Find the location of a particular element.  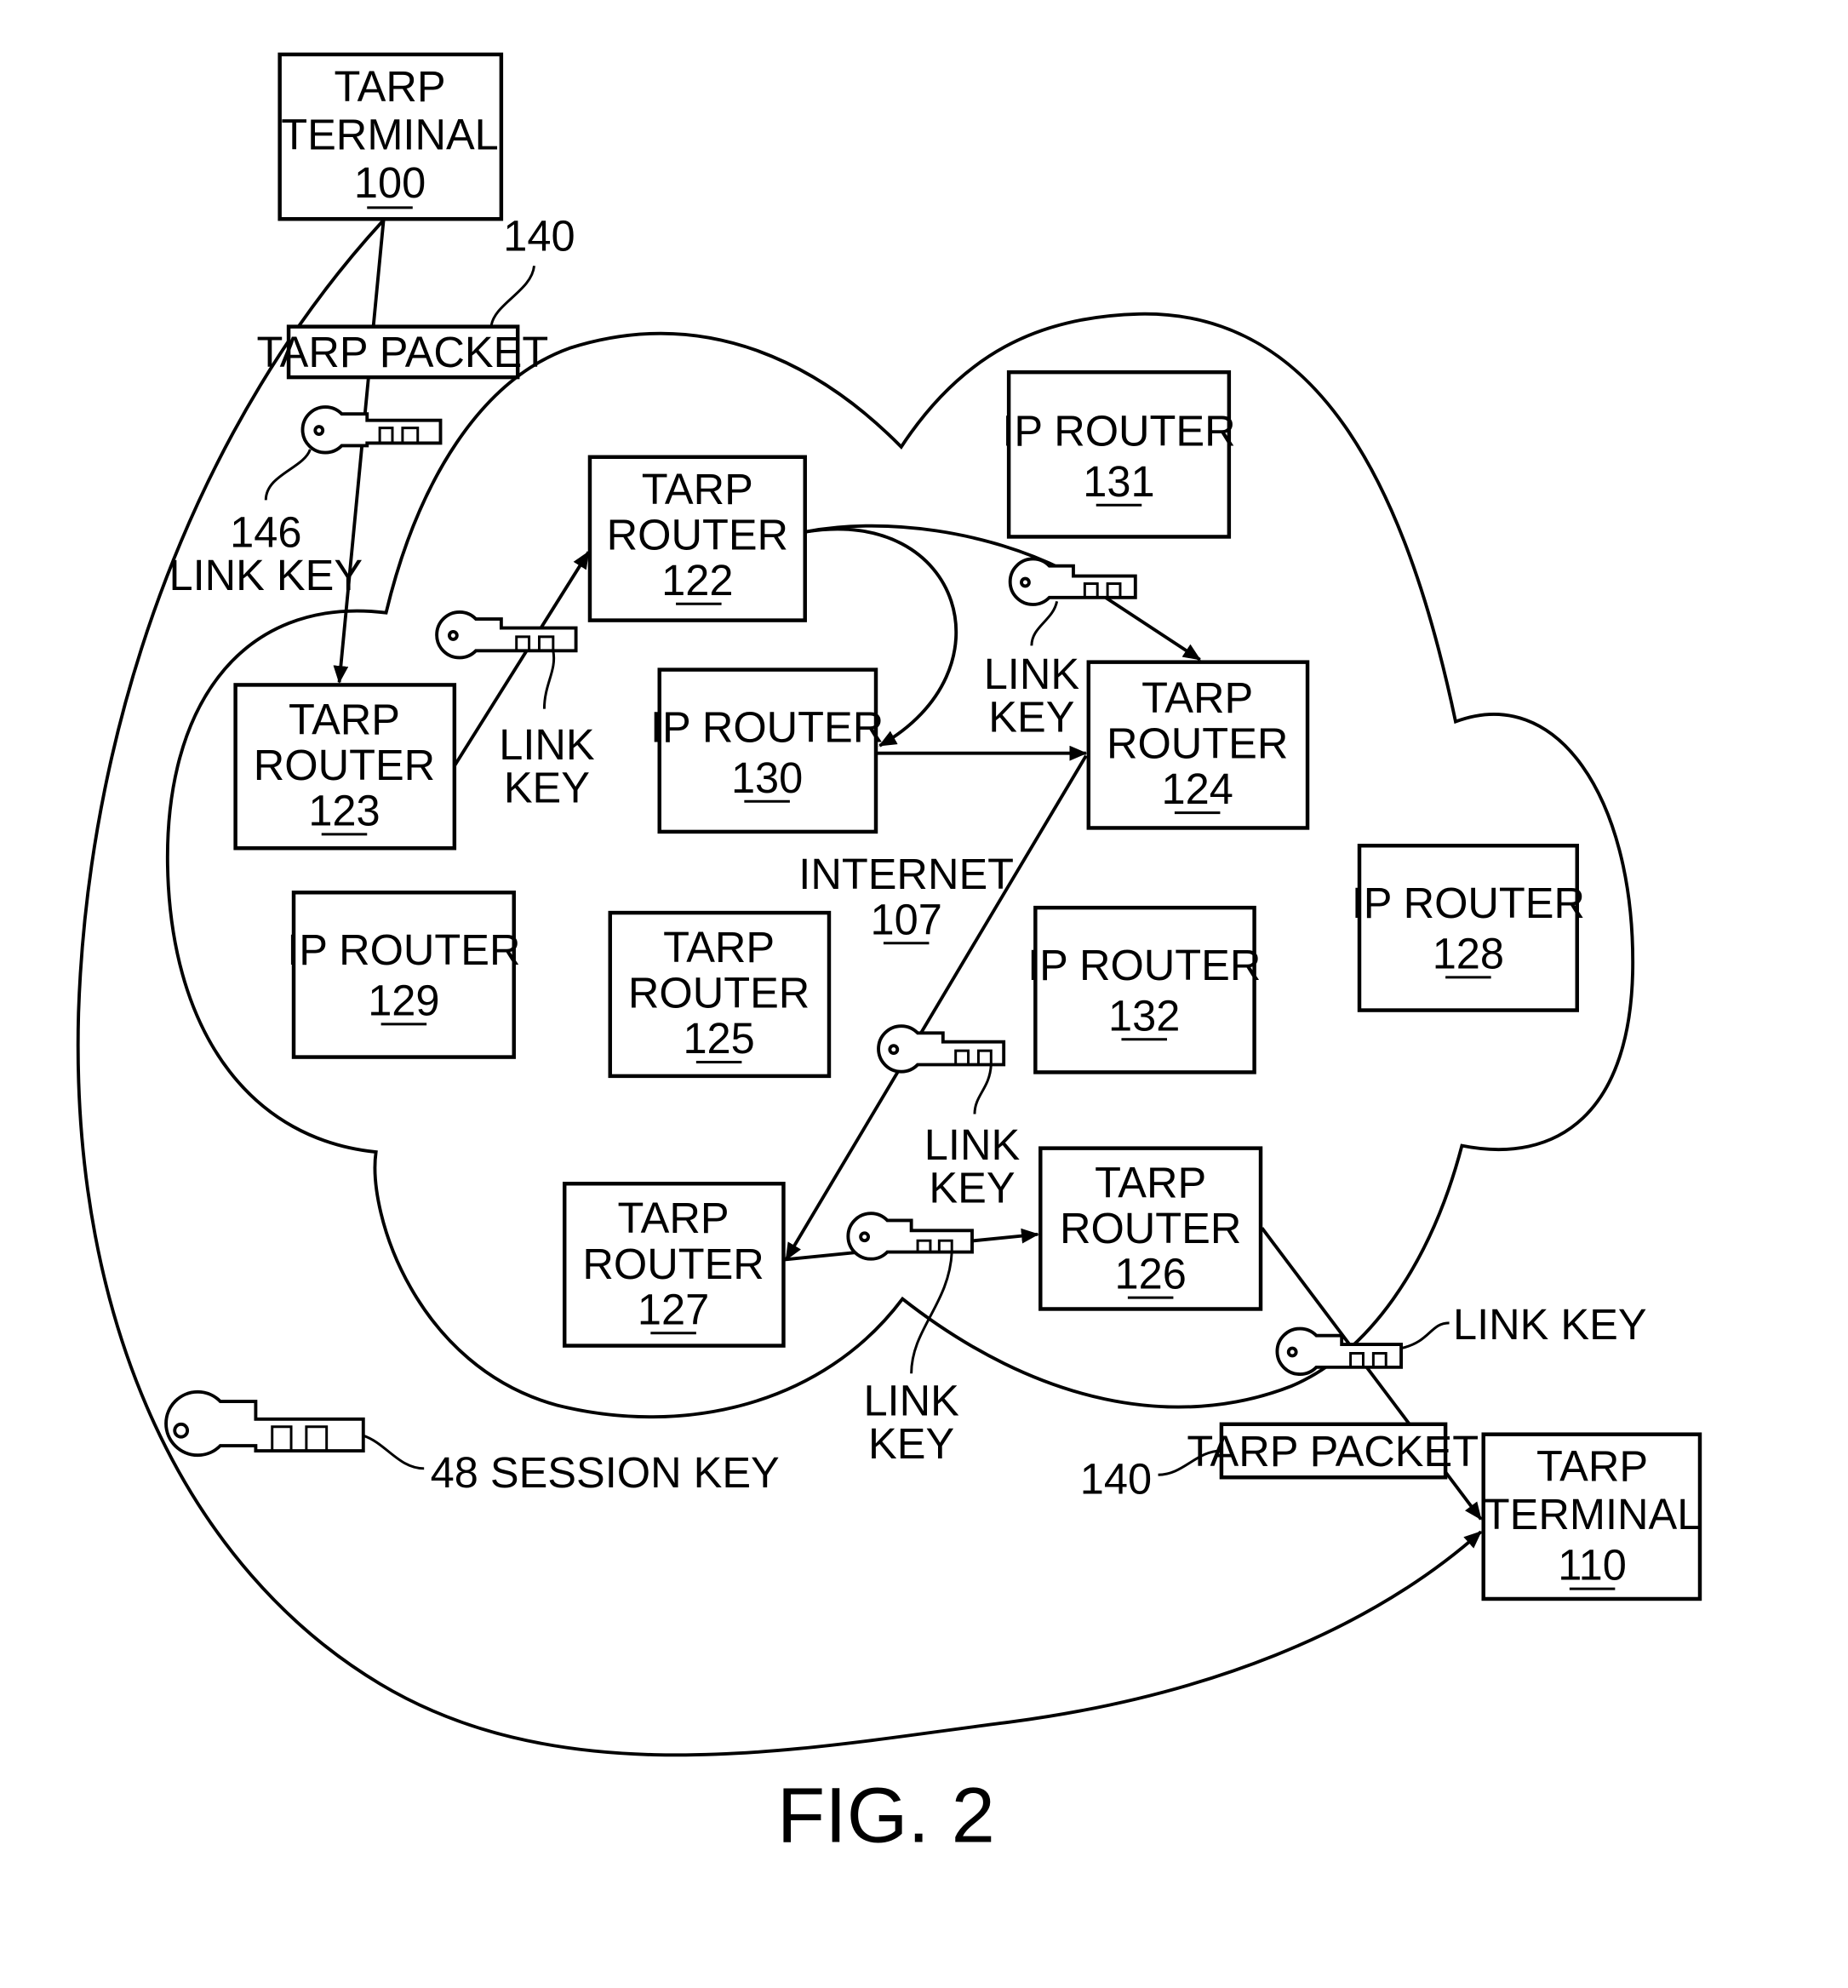

node-ref: 128 is located at coordinates (1468, 953).